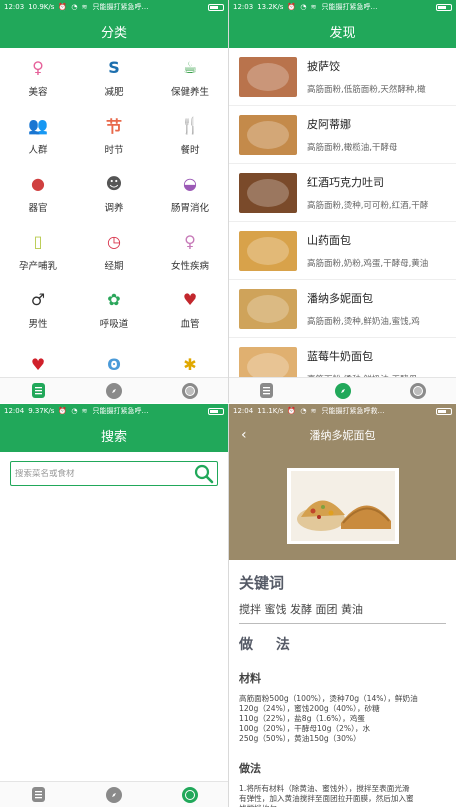 The height and width of the screenshot is (807, 456). What do you see at coordinates (368, 264) in the screenshot?
I see `recipe-ingredients: 高筋面粉,奶粉,鸡蛋,干酵母,黄油` at bounding box center [368, 264].